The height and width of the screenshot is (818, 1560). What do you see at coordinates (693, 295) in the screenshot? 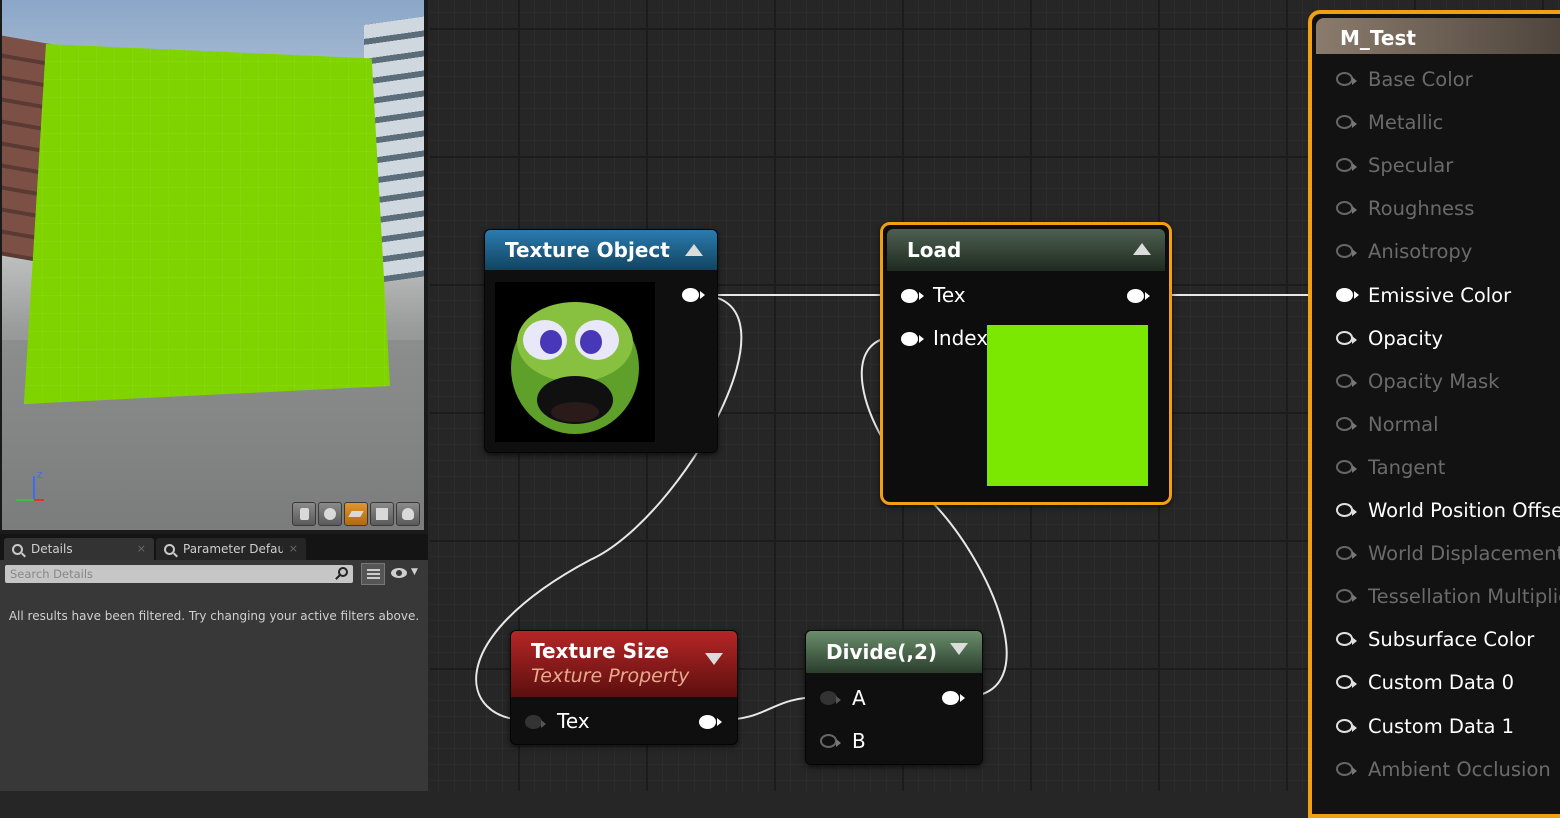
I see `texture-object-output-pin` at bounding box center [693, 295].